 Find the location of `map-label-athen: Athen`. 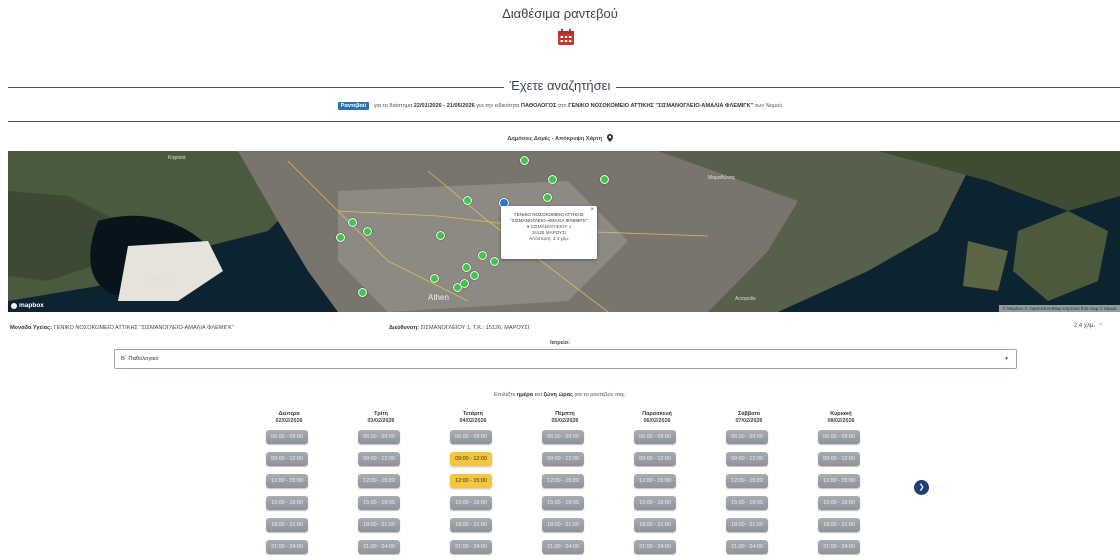

map-label-athen: Athen is located at coordinates (438, 297).